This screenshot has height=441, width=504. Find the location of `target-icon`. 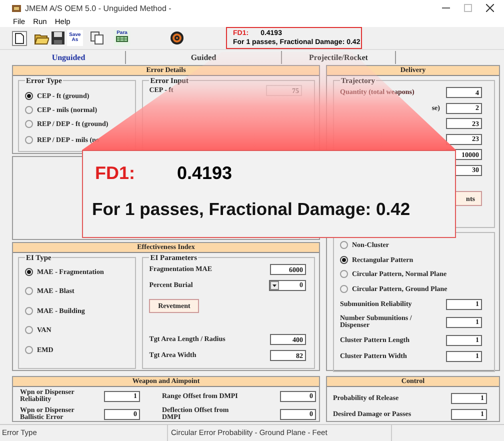

target-icon is located at coordinates (177, 38).